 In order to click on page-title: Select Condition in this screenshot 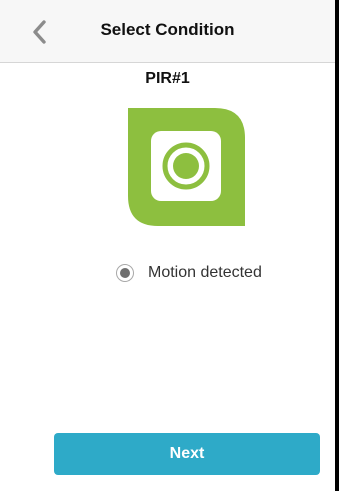, I will do `click(167, 29)`.